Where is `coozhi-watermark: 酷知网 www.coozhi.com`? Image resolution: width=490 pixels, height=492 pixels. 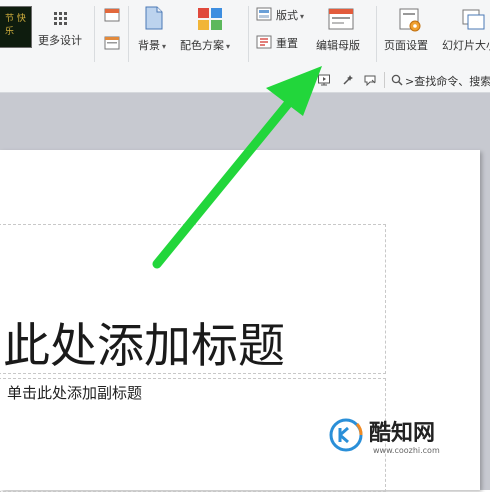
coozhi-watermark: 酷知网 www.coozhi.com is located at coordinates (389, 437).